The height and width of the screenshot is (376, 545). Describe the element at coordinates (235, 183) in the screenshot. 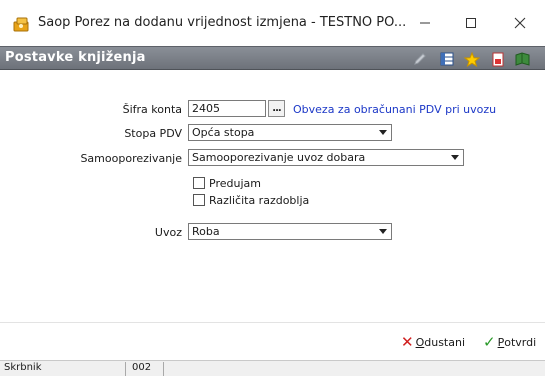

I see `predujam-label: Predujam` at that location.